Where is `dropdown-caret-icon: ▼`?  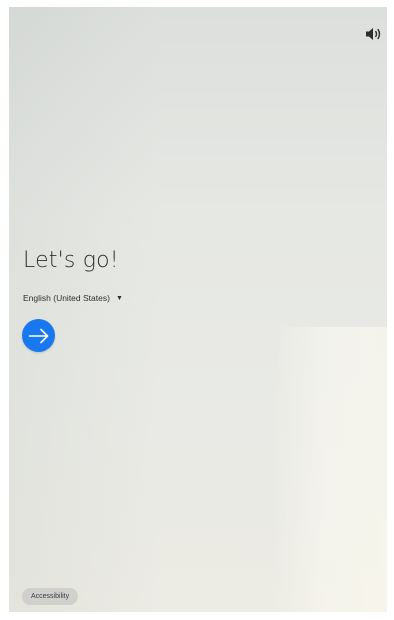
dropdown-caret-icon: ▼ is located at coordinates (119, 298).